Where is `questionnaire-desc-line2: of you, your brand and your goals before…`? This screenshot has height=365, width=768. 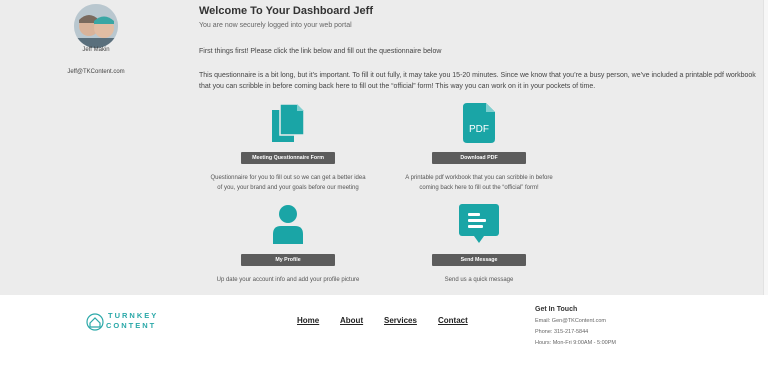 questionnaire-desc-line2: of you, your brand and your goals before… is located at coordinates (288, 188).